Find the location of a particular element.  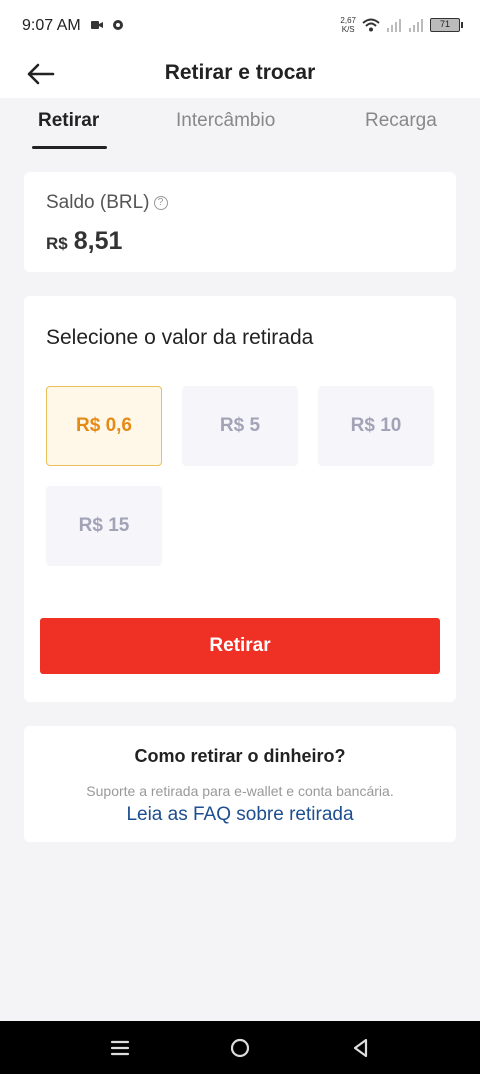

status-time: 9:07 AM is located at coordinates (51, 25).